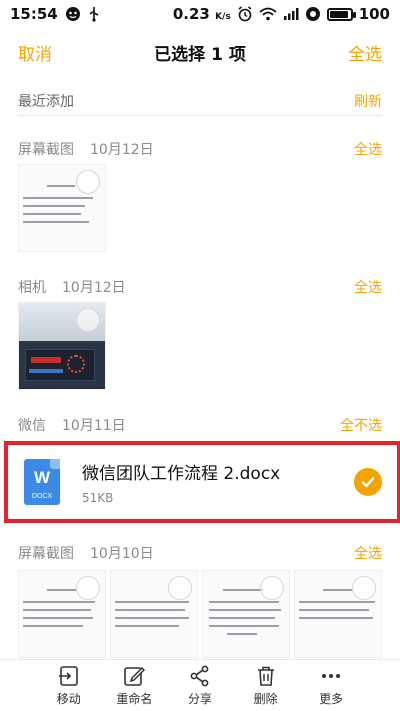  What do you see at coordinates (374, 14) in the screenshot?
I see `battery-level: 100` at bounding box center [374, 14].